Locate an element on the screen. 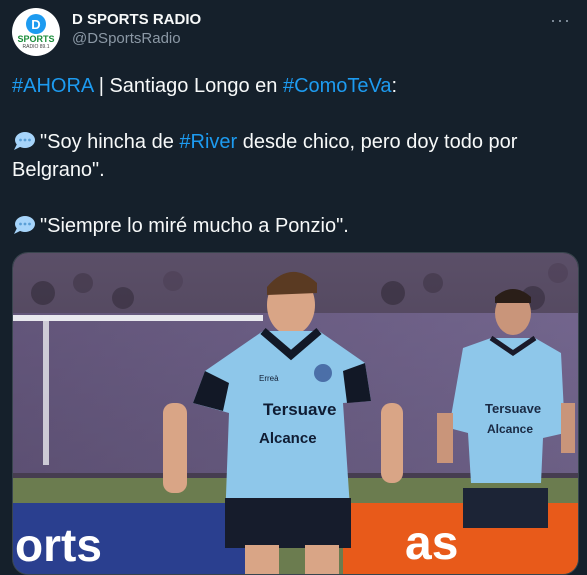 This screenshot has height=575, width=587. tweet-line-headline: #AHORA | Santiago Longo en #ComoTeVa: is located at coordinates (292, 86).